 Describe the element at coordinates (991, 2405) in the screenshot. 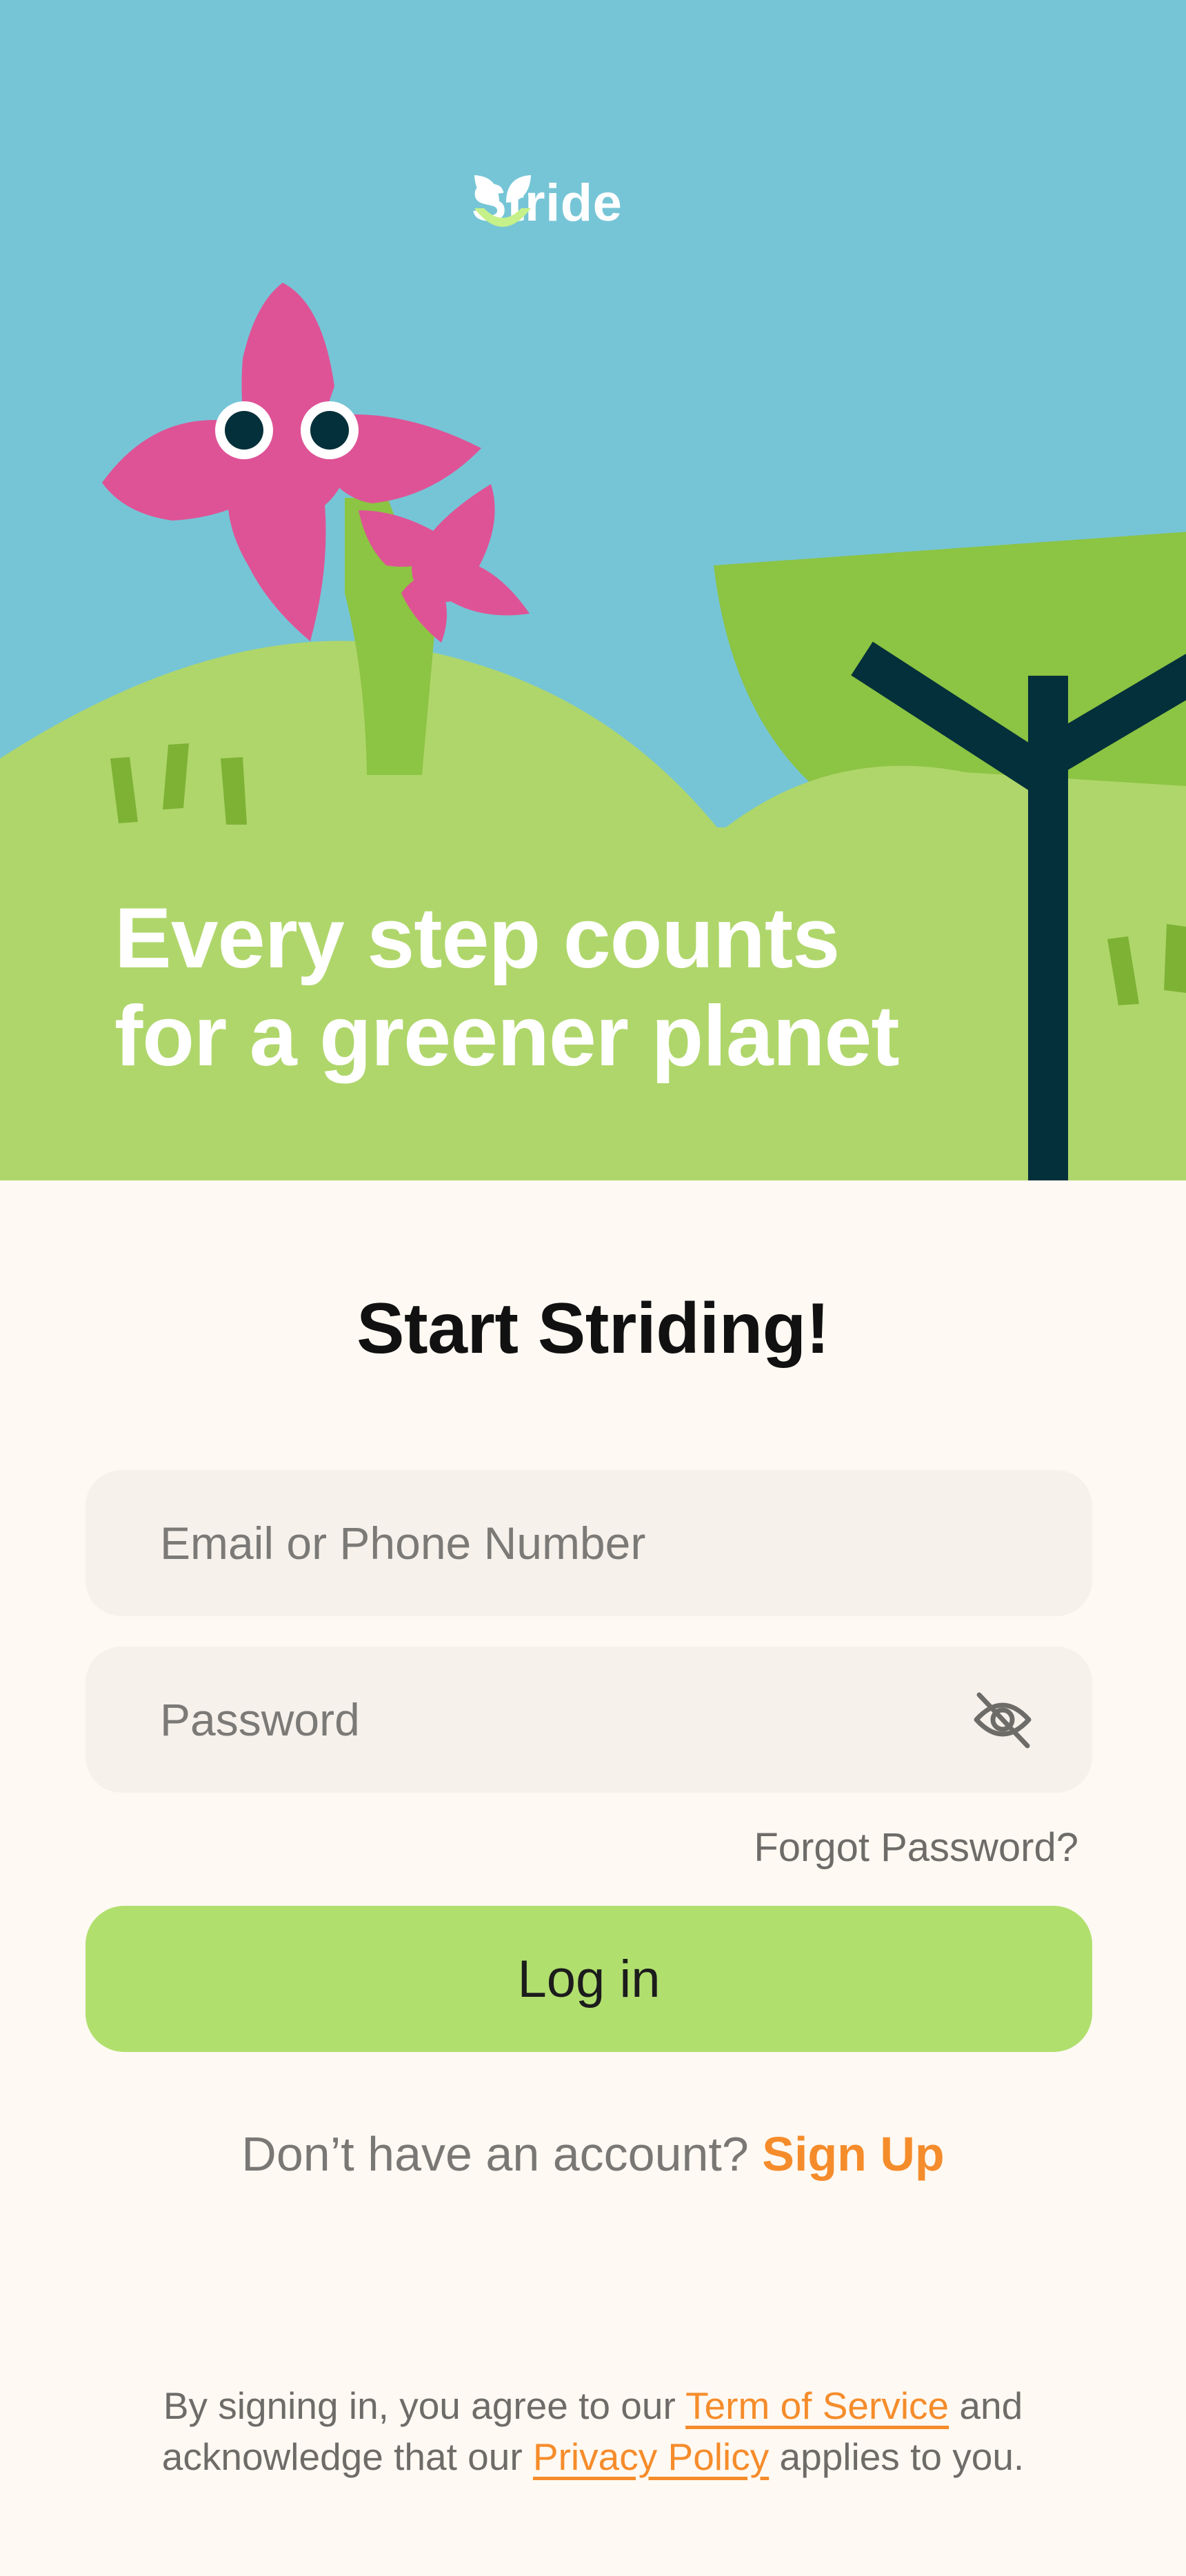

I see `legal-text-2: and` at that location.